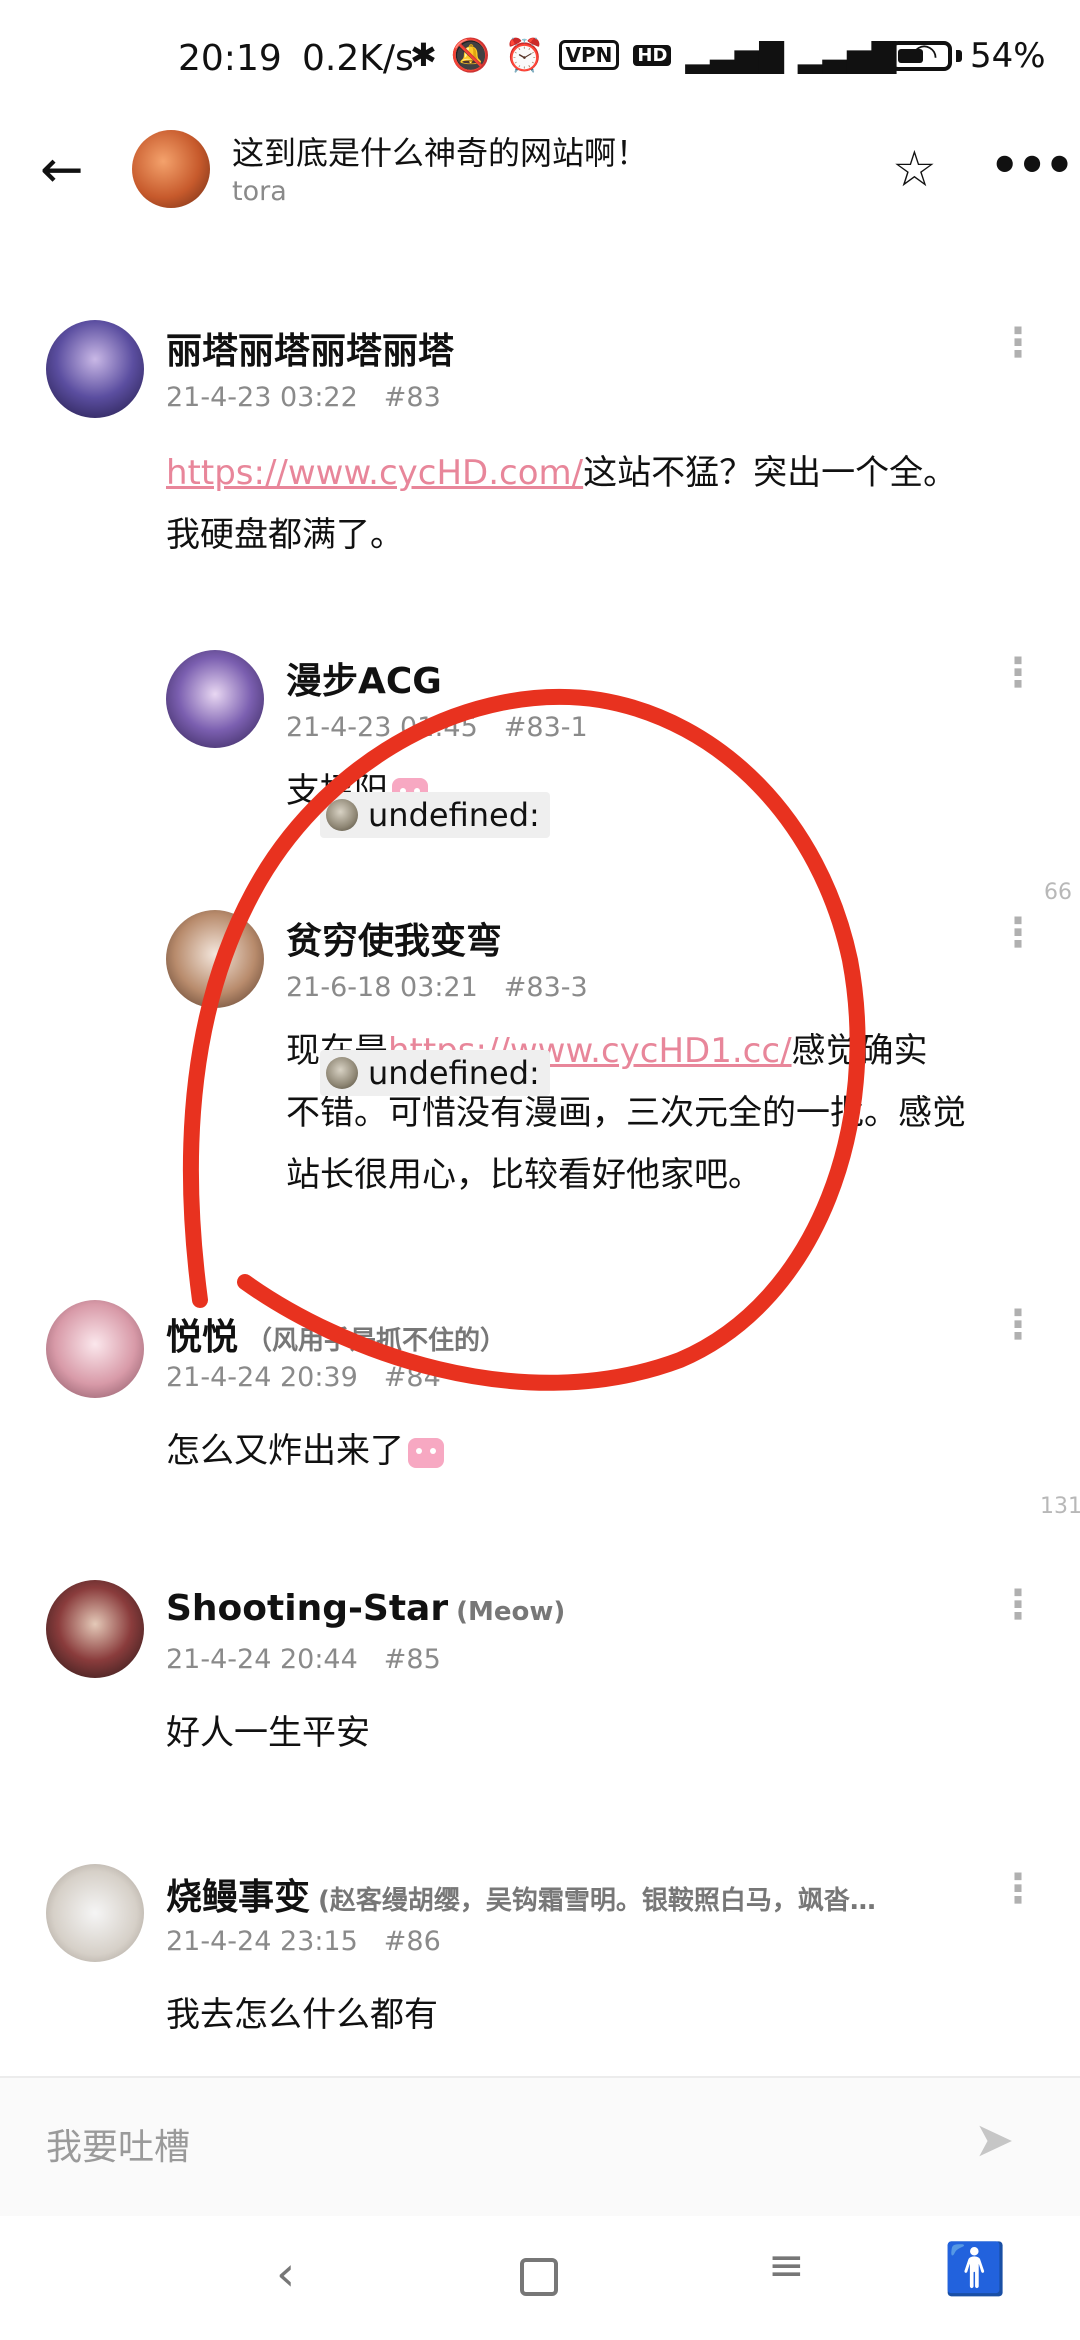 Image resolution: width=1080 pixels, height=2340 pixels. I want to click on battery-tip, so click(959, 56).